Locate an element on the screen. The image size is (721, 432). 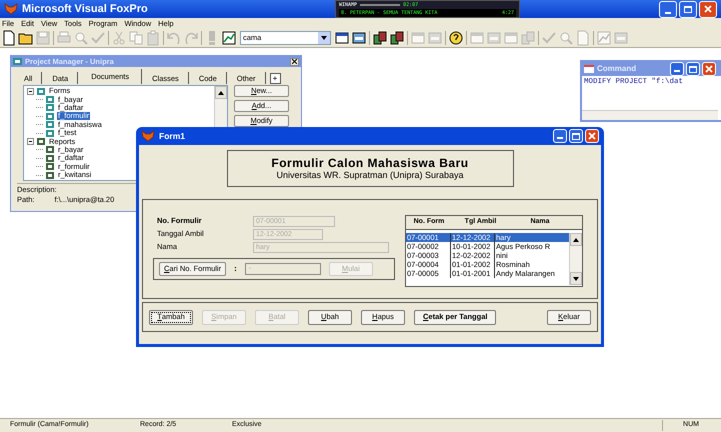
tab-expander: + is located at coordinates (275, 78).